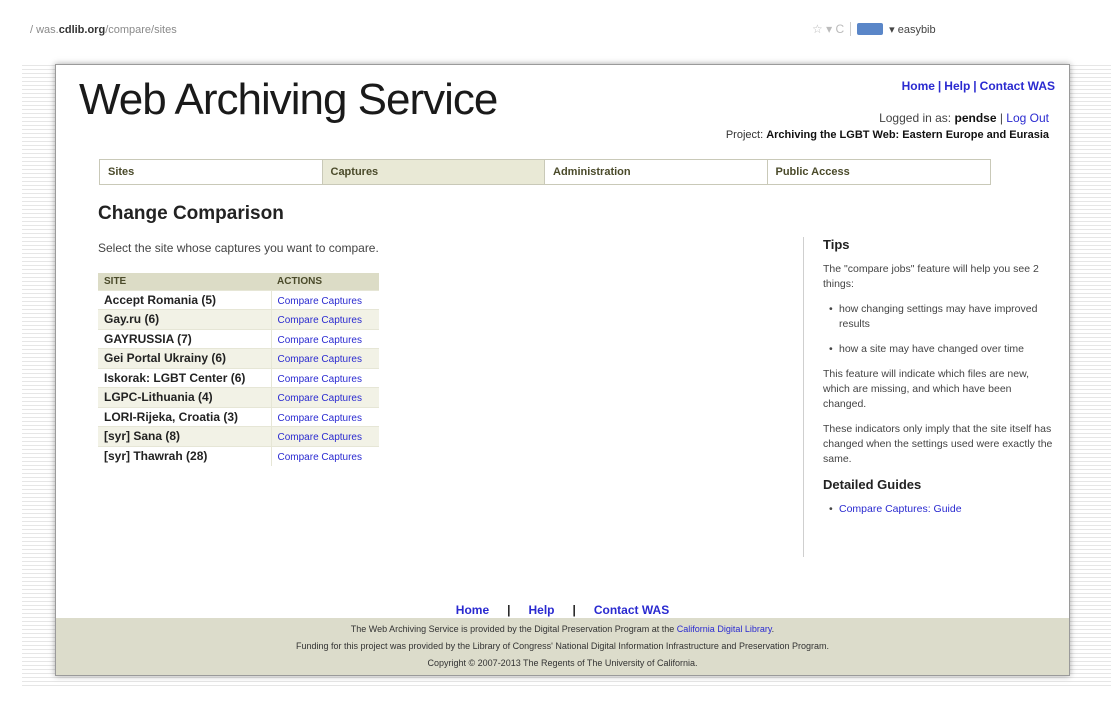 The height and width of the screenshot is (703, 1111). I want to click on compare-captures-guide-link: Compare Captures: Guide, so click(900, 509).